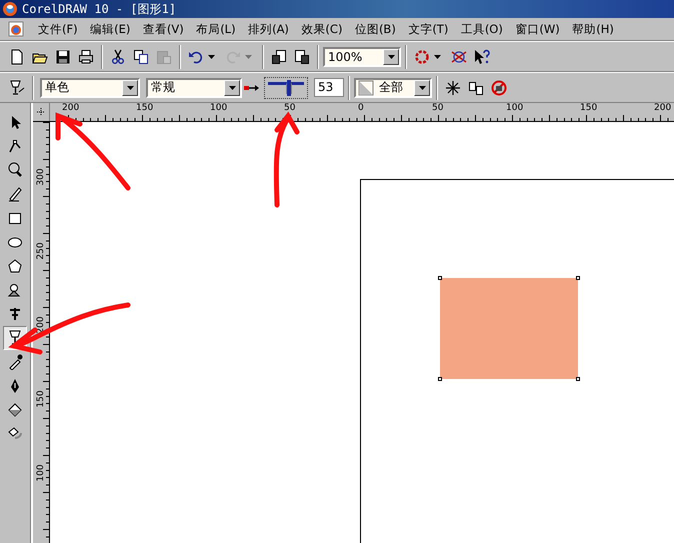 This screenshot has height=543, width=674. Describe the element at coordinates (15, 266) in the screenshot. I see `polygon-tool-icon` at that location.